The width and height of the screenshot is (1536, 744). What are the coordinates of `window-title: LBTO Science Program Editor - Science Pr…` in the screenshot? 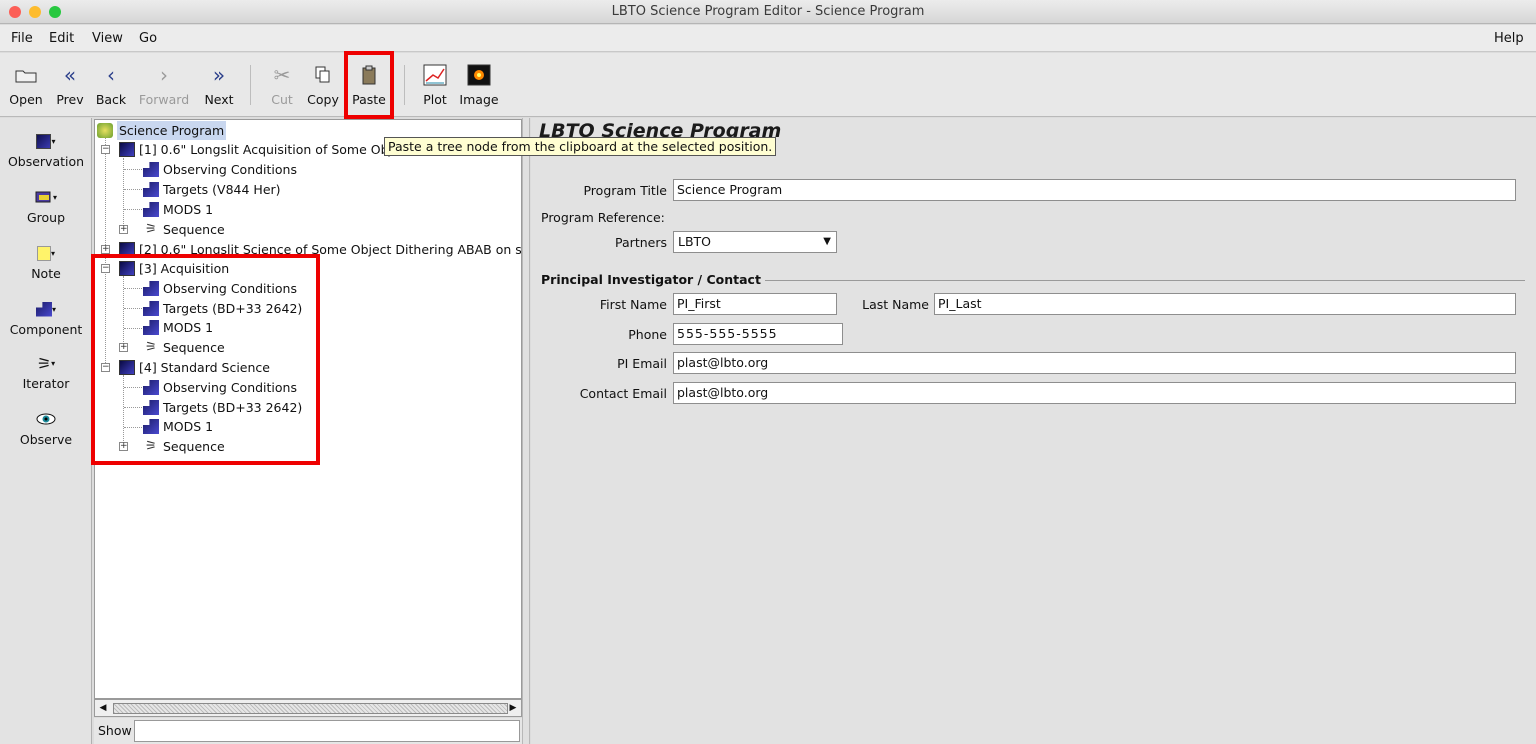 It's located at (768, 11).